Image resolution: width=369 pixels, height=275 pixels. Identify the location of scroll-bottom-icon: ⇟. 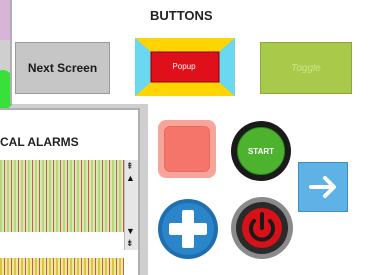
(130, 243).